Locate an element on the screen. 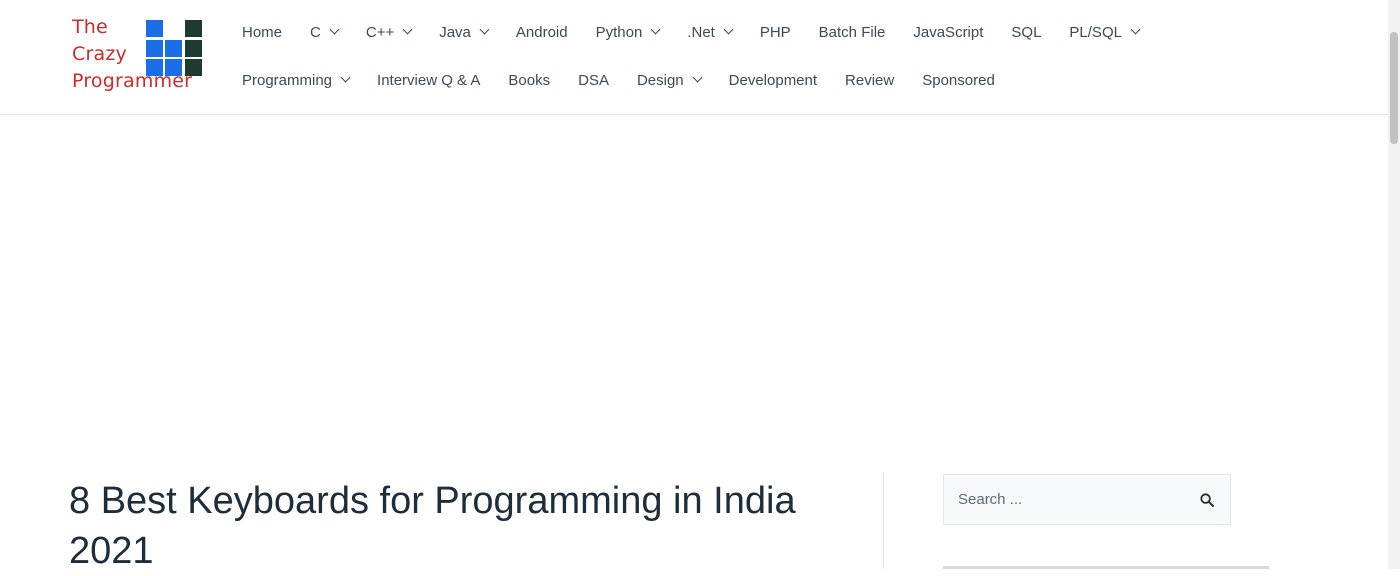 Image resolution: width=1400 pixels, height=576 pixels. nav-item-label: Programming is located at coordinates (287, 80).